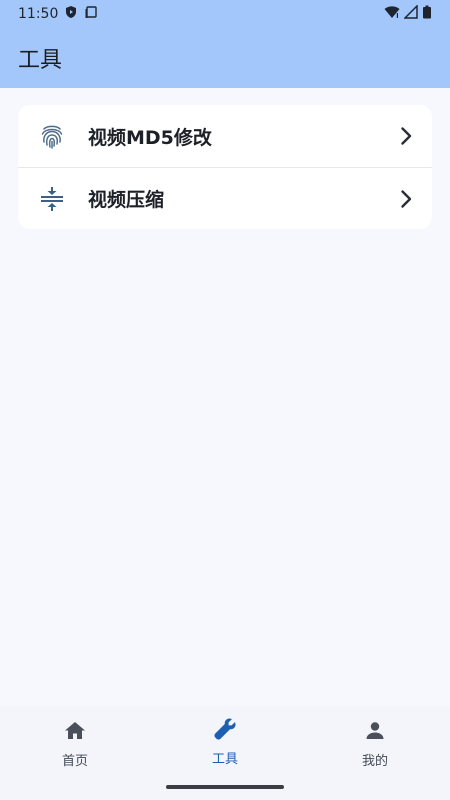  What do you see at coordinates (374, 761) in the screenshot?
I see `nav-label-mine: 我的` at bounding box center [374, 761].